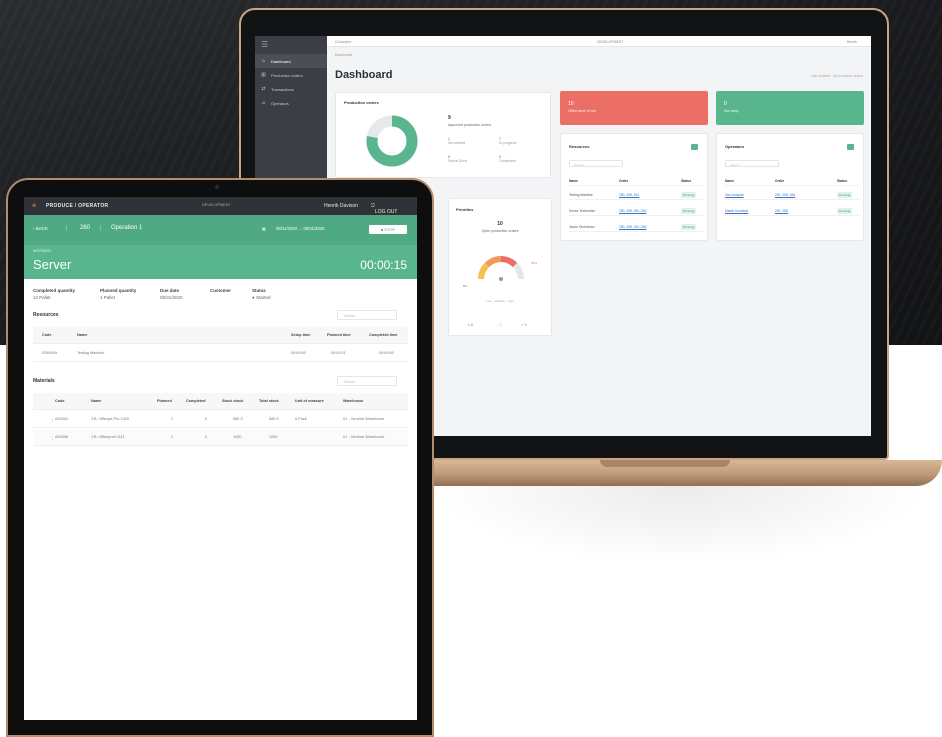 This screenshot has width=942, height=737. Describe the element at coordinates (734, 195) in the screenshot. I see `cell-name-link: Ida Lindqvist` at that location.